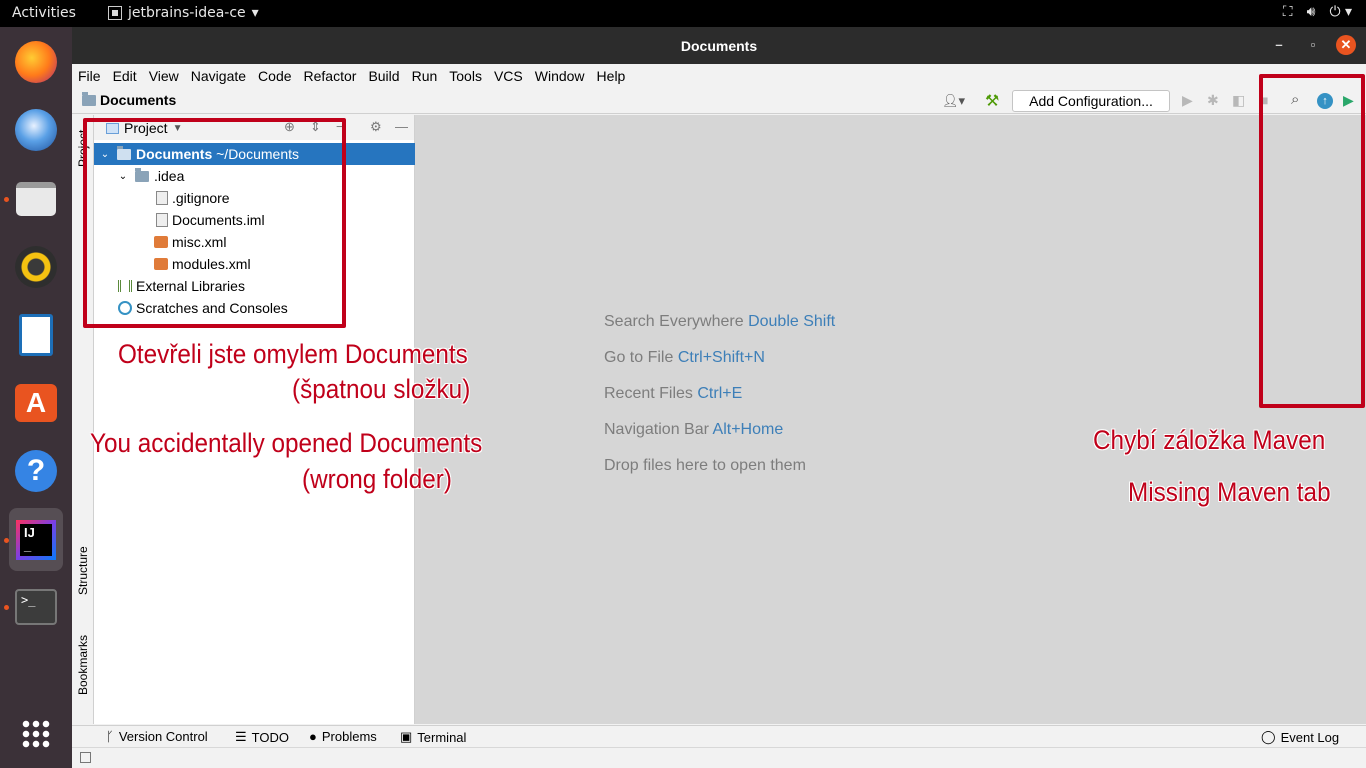 The width and height of the screenshot is (1366, 768). I want to click on coverage-icon: ◧, so click(1238, 100).